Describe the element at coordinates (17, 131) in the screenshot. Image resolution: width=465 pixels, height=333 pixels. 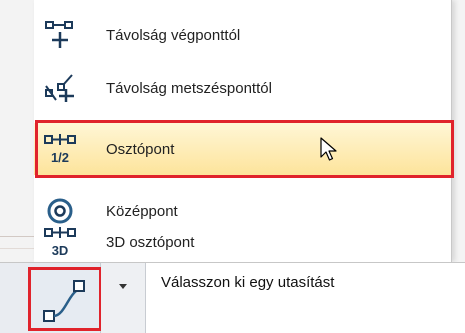
I see `background-panel` at that location.